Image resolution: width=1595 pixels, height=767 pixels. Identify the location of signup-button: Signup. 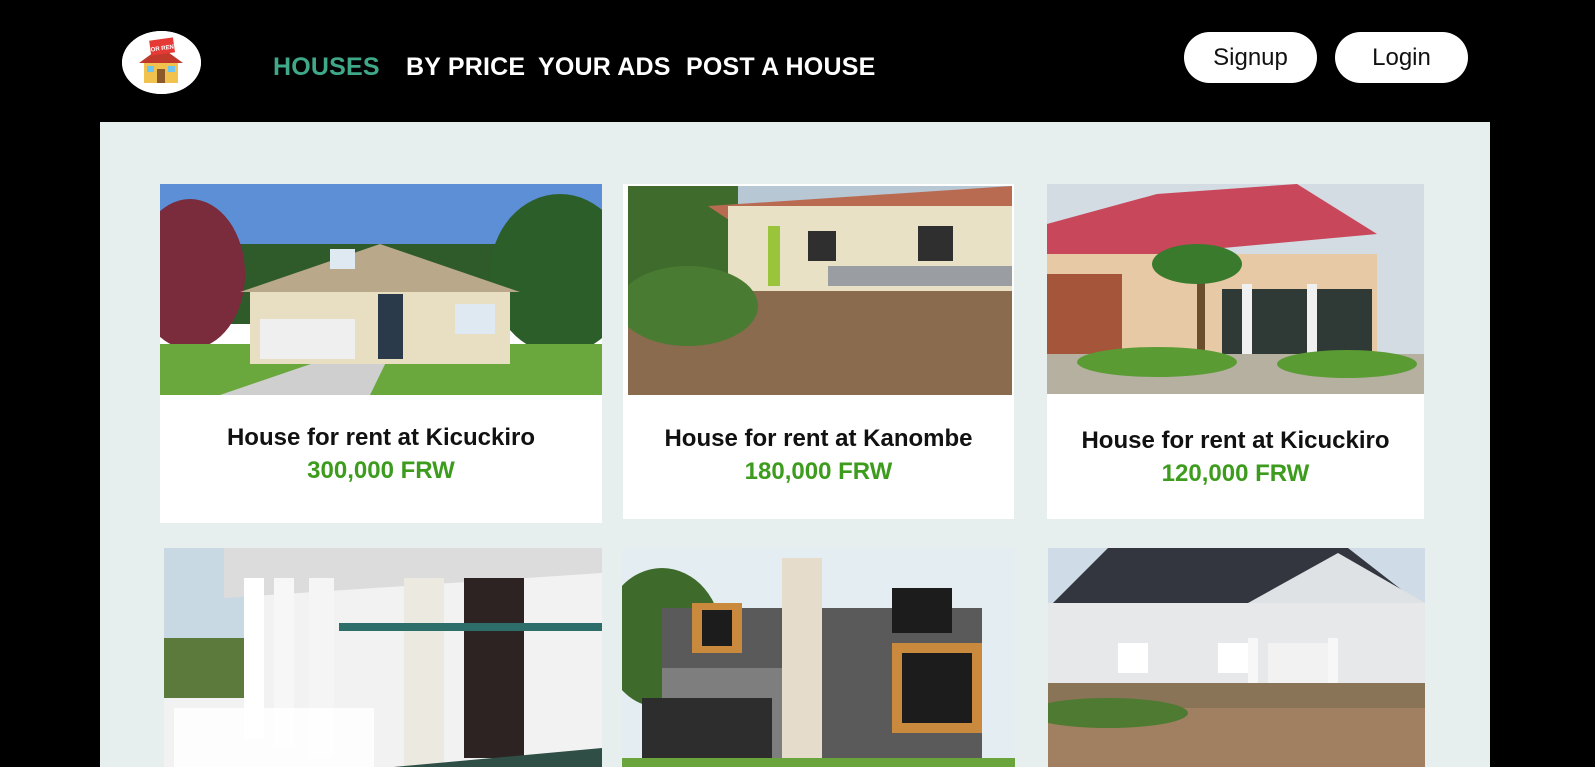
(1250, 57).